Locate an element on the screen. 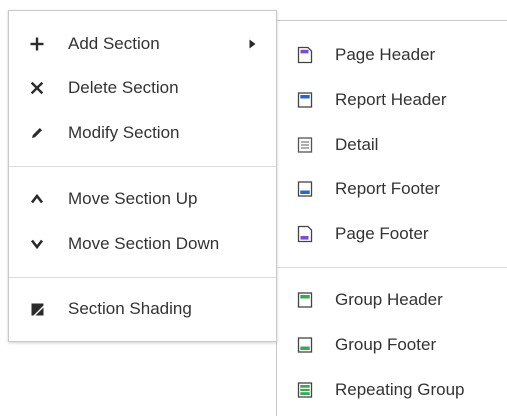 Image resolution: width=507 pixels, height=416 pixels. chevron-down-icon is located at coordinates (37, 244).